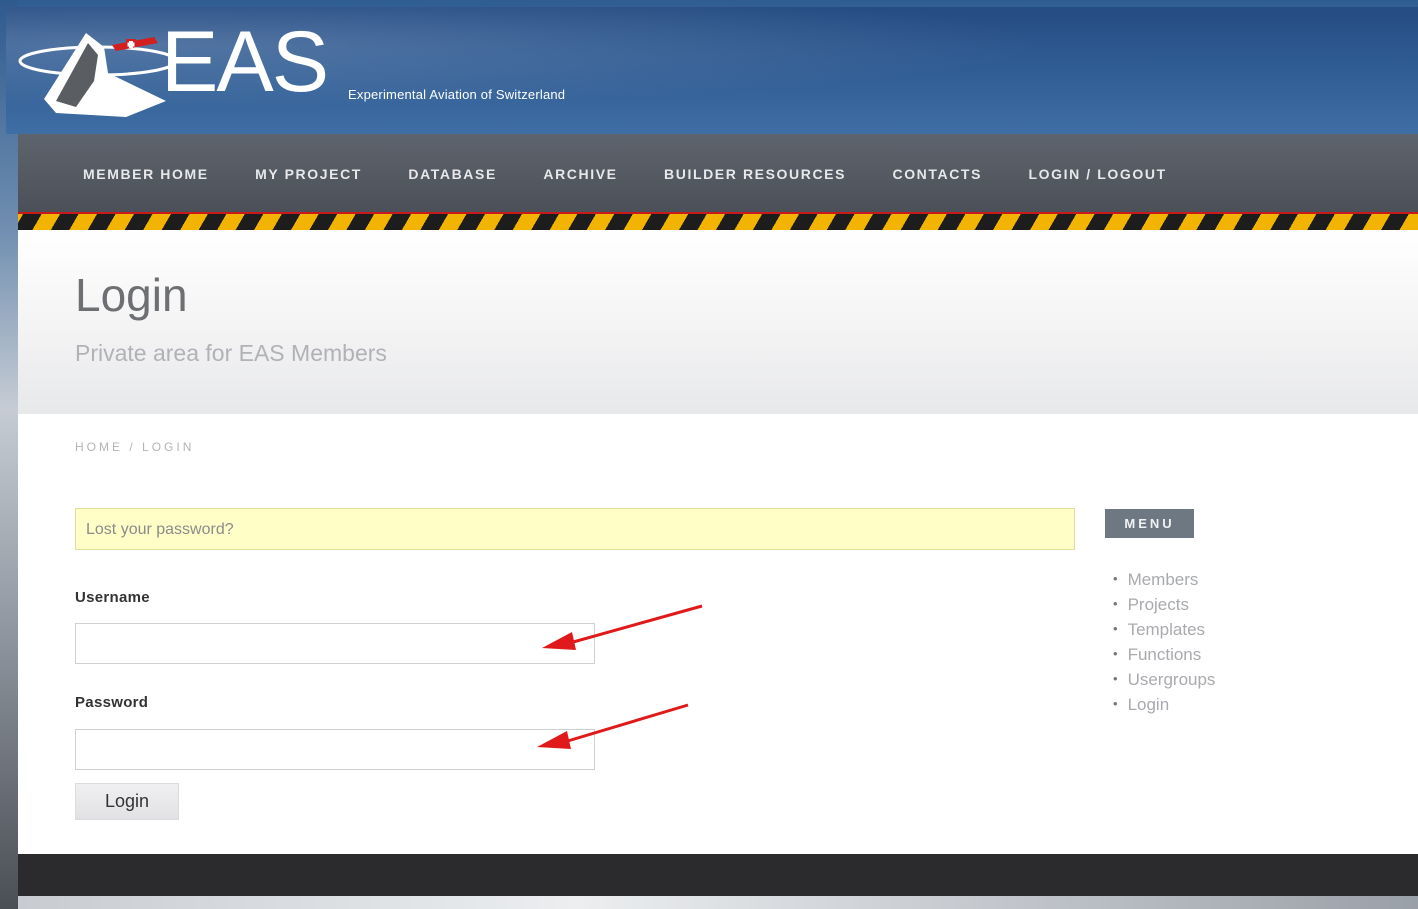 This screenshot has width=1418, height=909. What do you see at coordinates (575, 529) in the screenshot?
I see `lost-password-link: Lost your password?` at bounding box center [575, 529].